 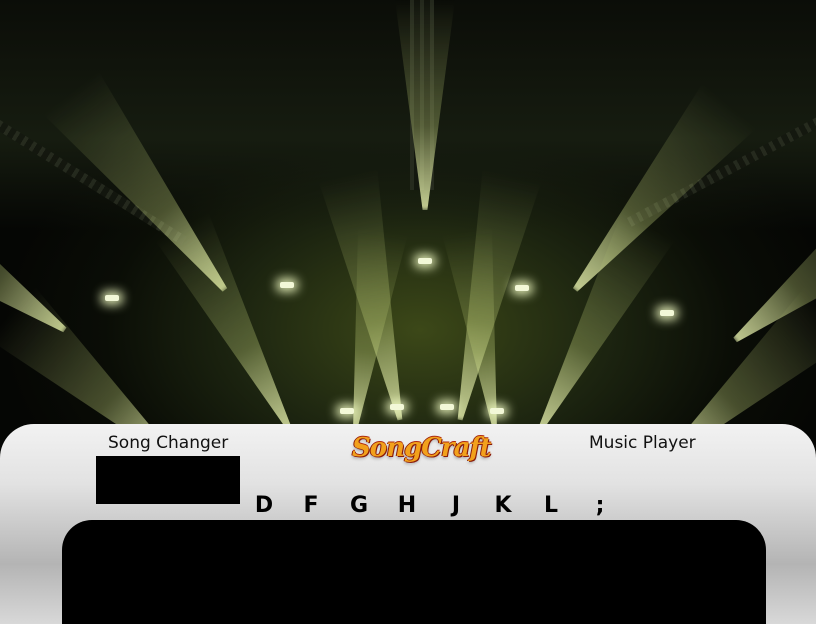 What do you see at coordinates (600, 506) in the screenshot?
I see `key-semicolon: ;` at bounding box center [600, 506].